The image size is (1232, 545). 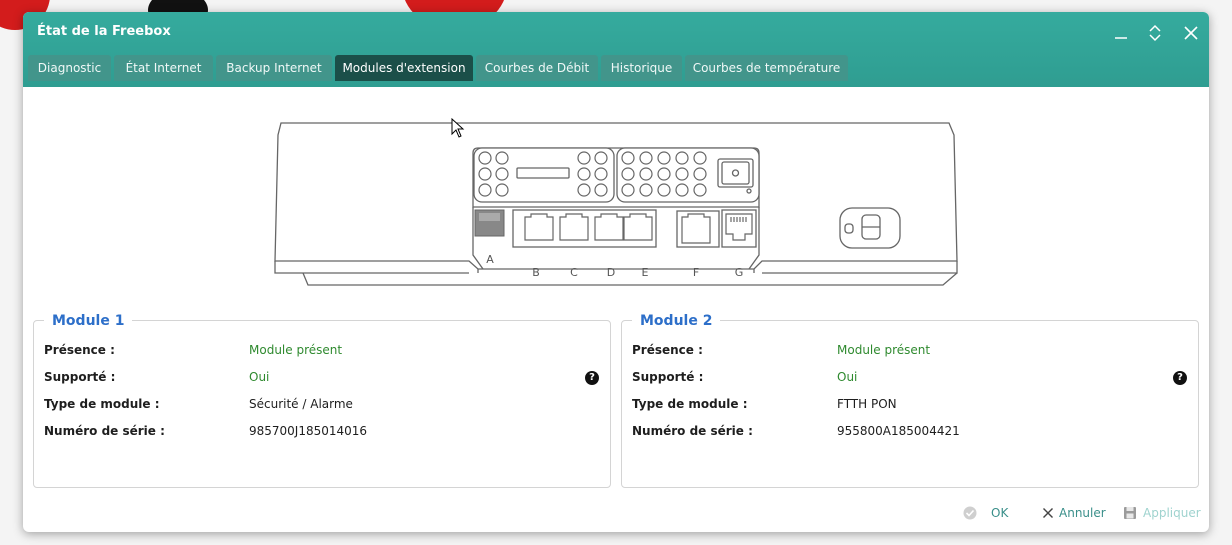 I want to click on port-label-g: G, so click(x=739, y=272).